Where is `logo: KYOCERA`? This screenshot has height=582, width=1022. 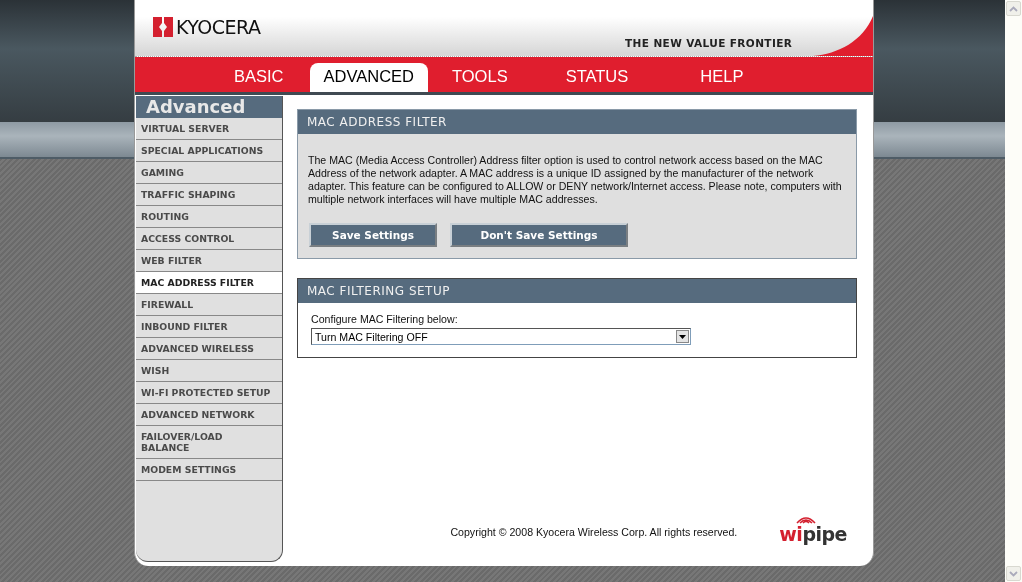 logo: KYOCERA is located at coordinates (207, 27).